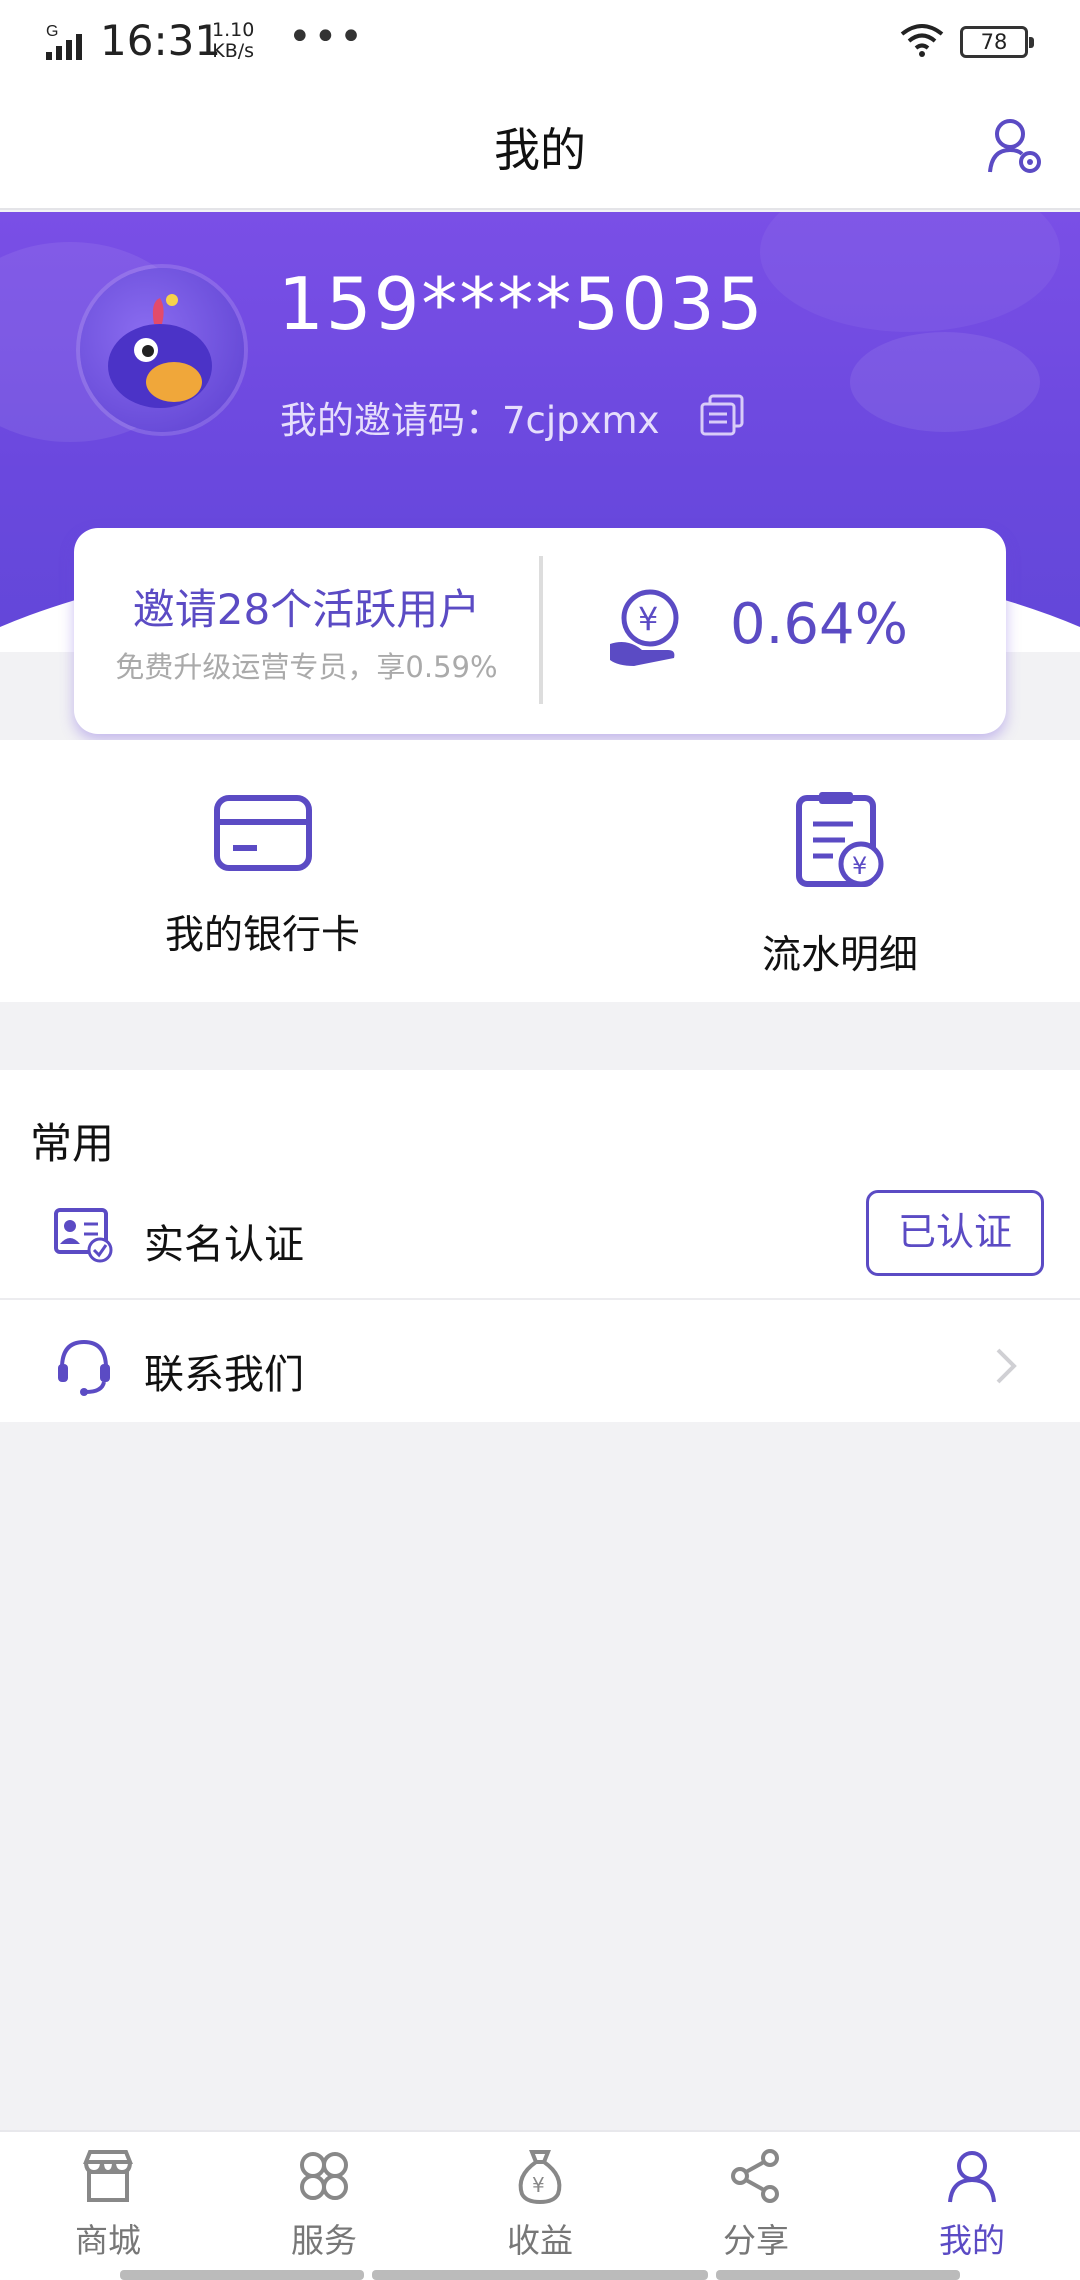 Image resolution: width=1080 pixels, height=2280 pixels. Describe the element at coordinates (52, 31) in the screenshot. I see `svg-text: G` at that location.